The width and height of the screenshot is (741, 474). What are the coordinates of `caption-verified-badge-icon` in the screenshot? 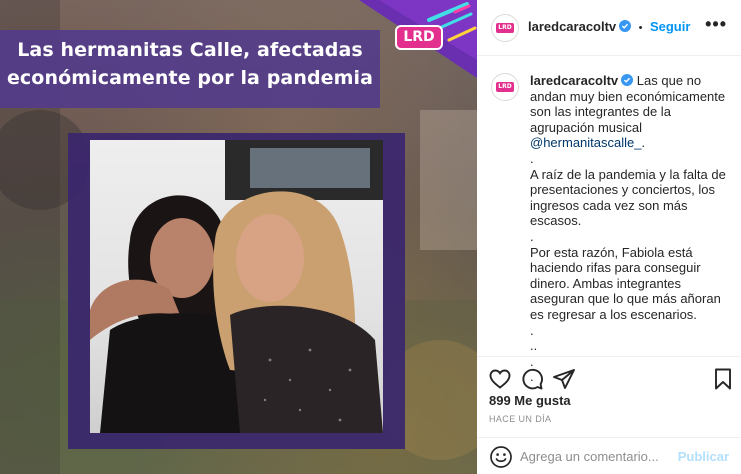 It's located at (627, 80).